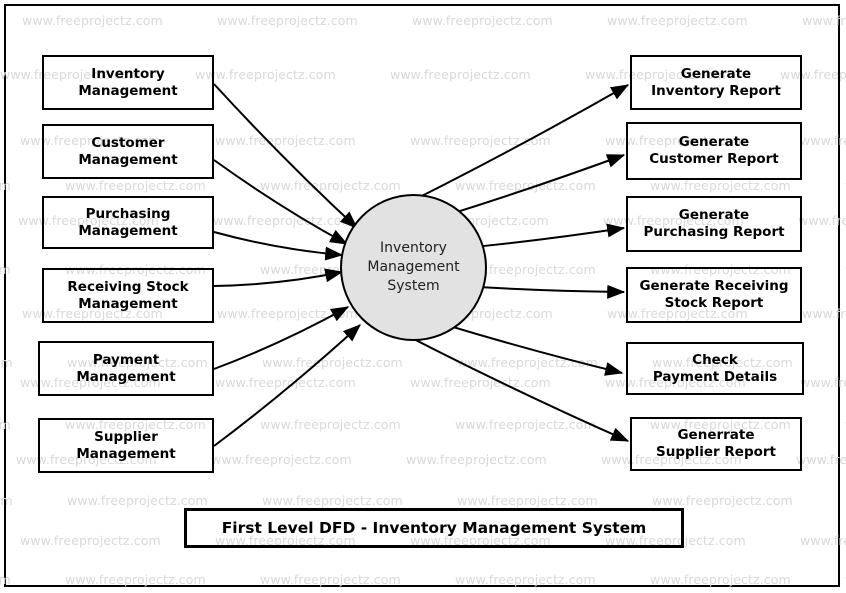  I want to click on entity-customer-management: Customer Management, so click(128, 151).